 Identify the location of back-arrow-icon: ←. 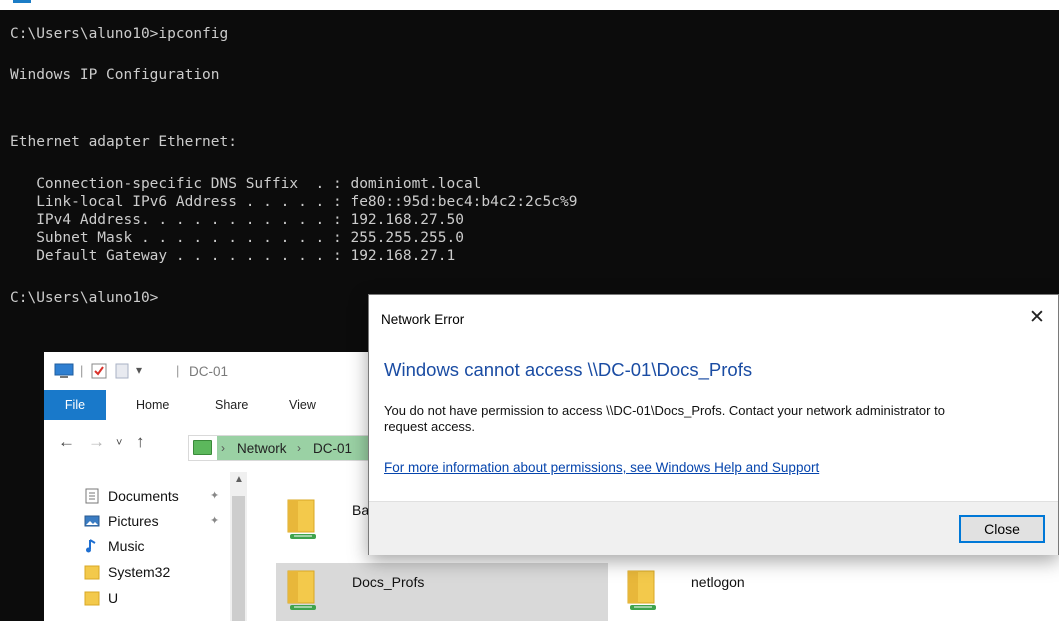
(66, 442).